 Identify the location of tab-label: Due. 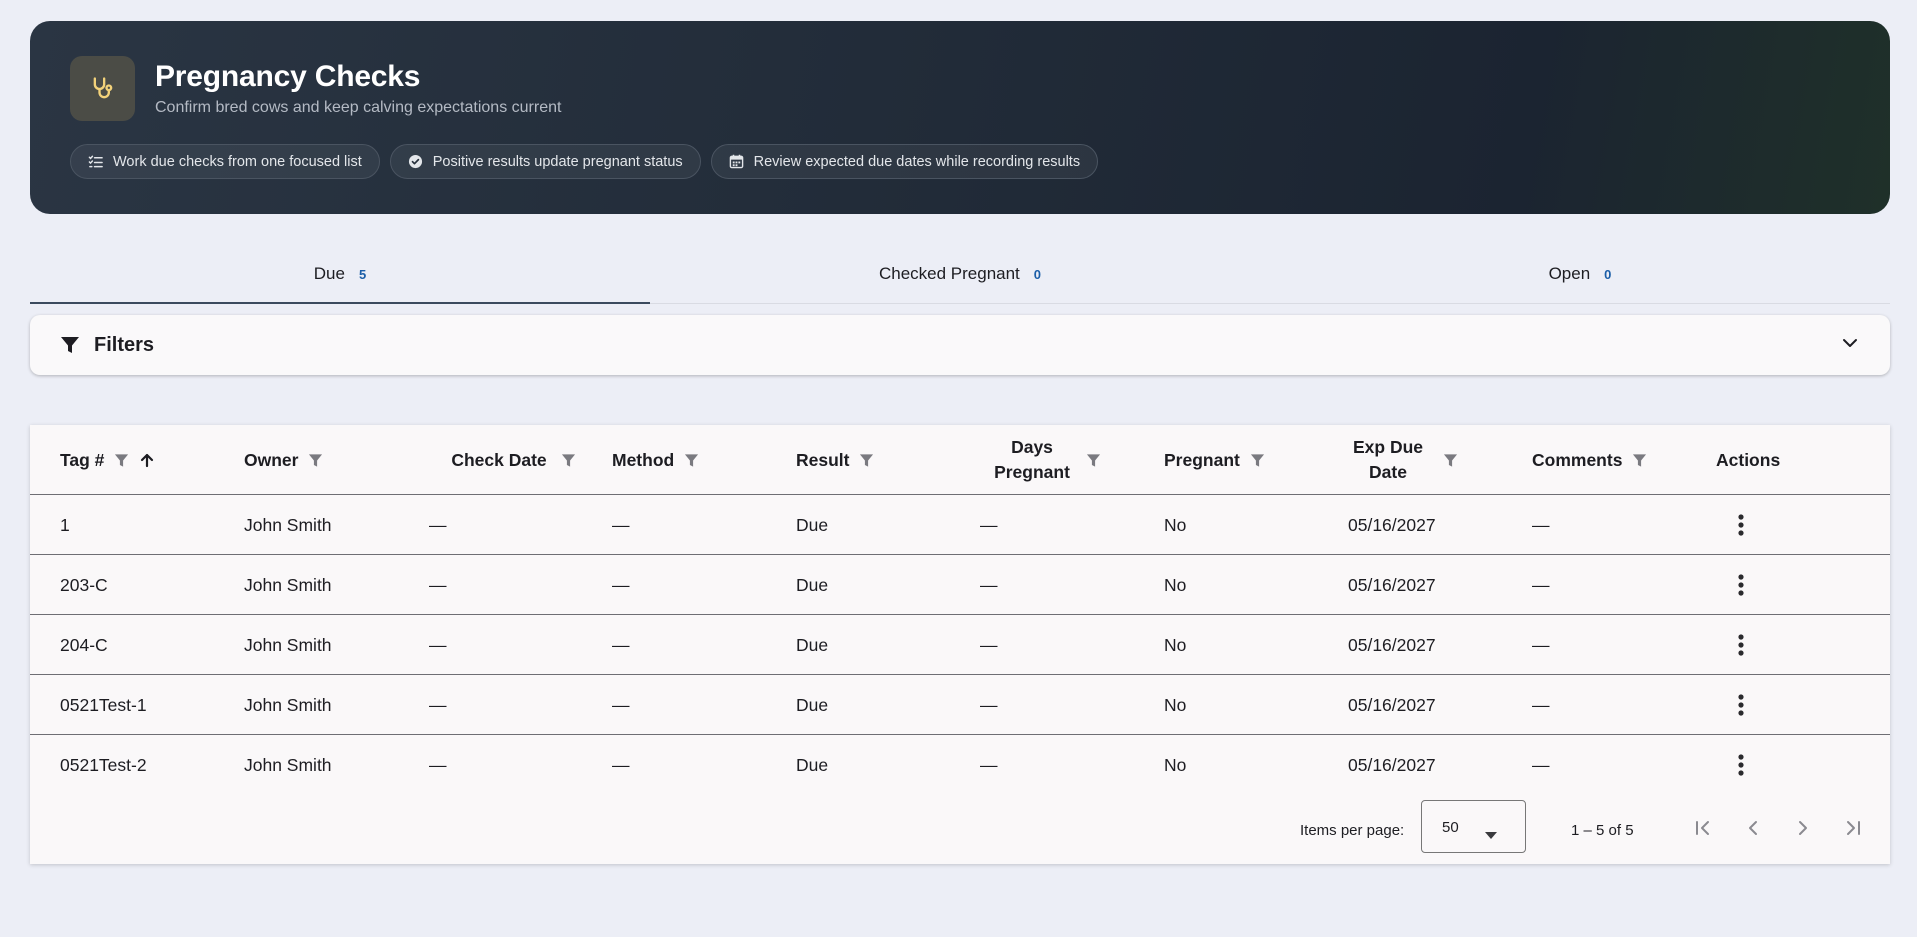
(329, 273).